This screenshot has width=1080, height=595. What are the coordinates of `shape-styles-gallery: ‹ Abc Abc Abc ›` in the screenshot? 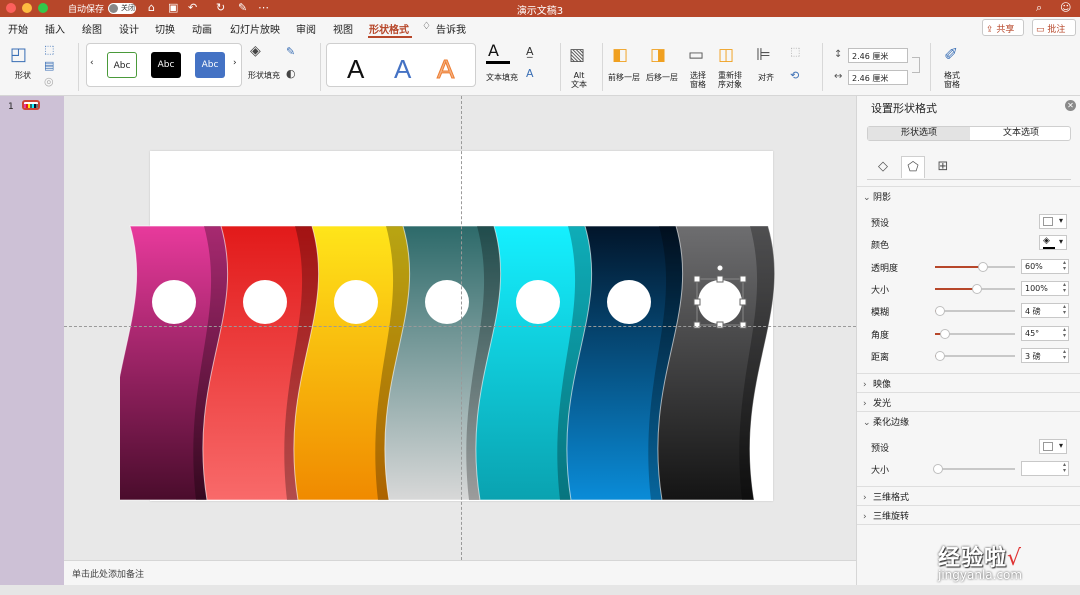 It's located at (164, 65).